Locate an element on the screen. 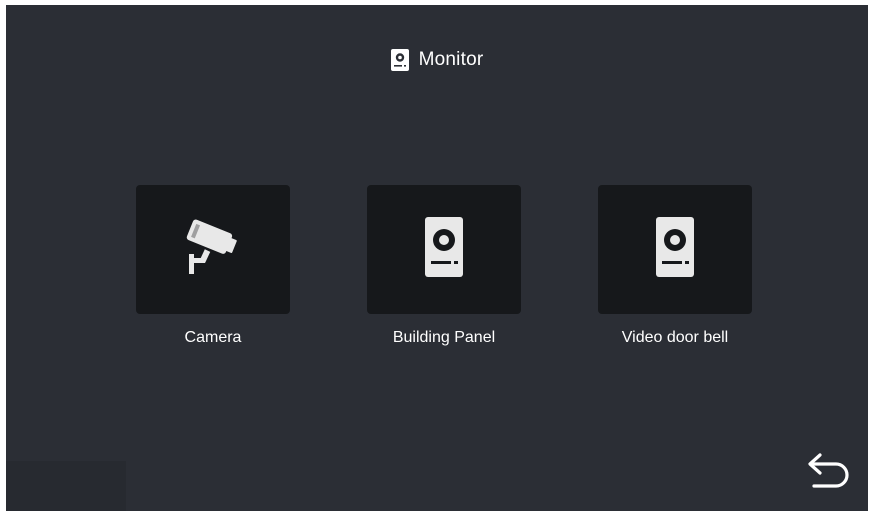 The width and height of the screenshot is (873, 515). tile-building-panel: Building Panel is located at coordinates (444, 266).